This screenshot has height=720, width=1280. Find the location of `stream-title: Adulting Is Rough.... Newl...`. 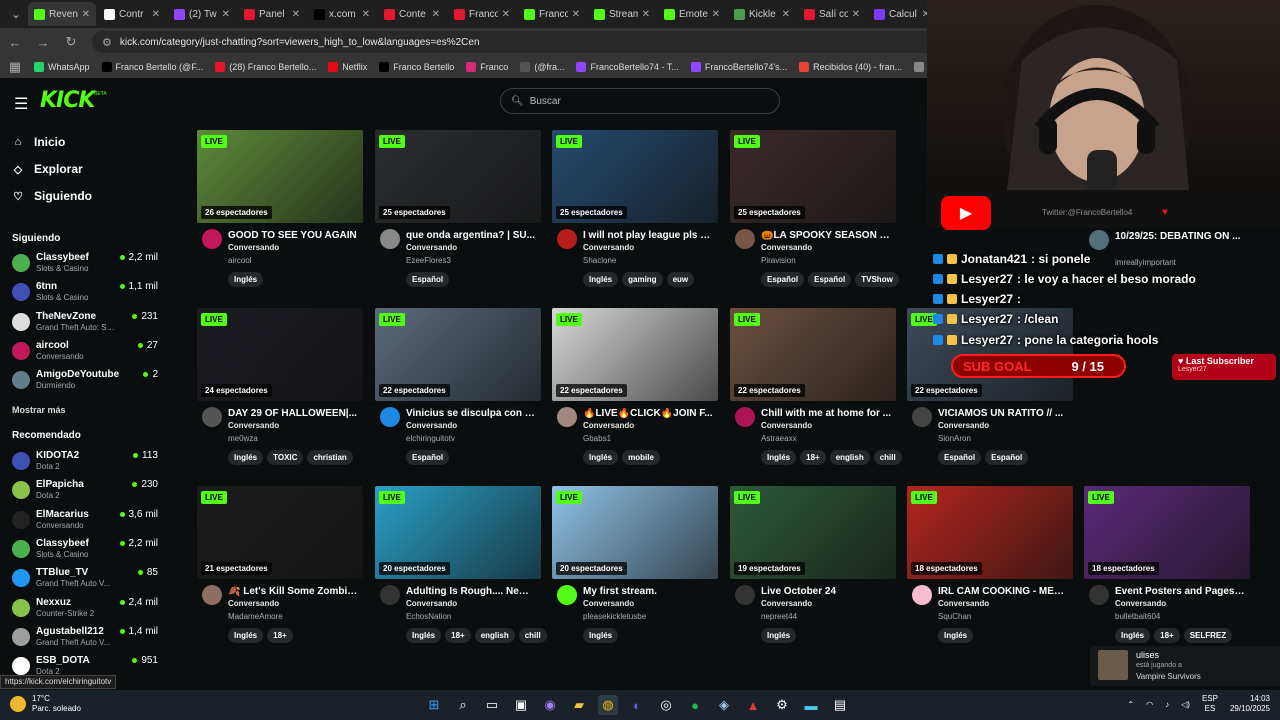

stream-title: Adulting Is Rough.... Newl... is located at coordinates (471, 591).